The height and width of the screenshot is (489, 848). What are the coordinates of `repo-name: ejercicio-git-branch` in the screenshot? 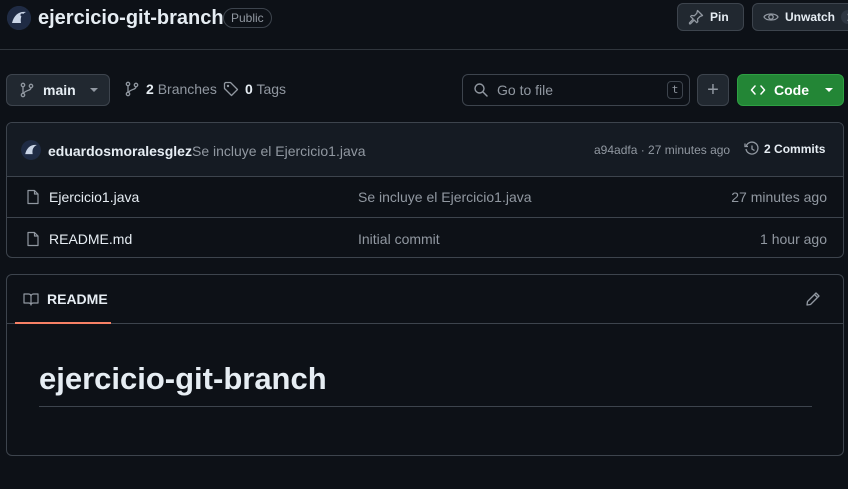 It's located at (131, 18).